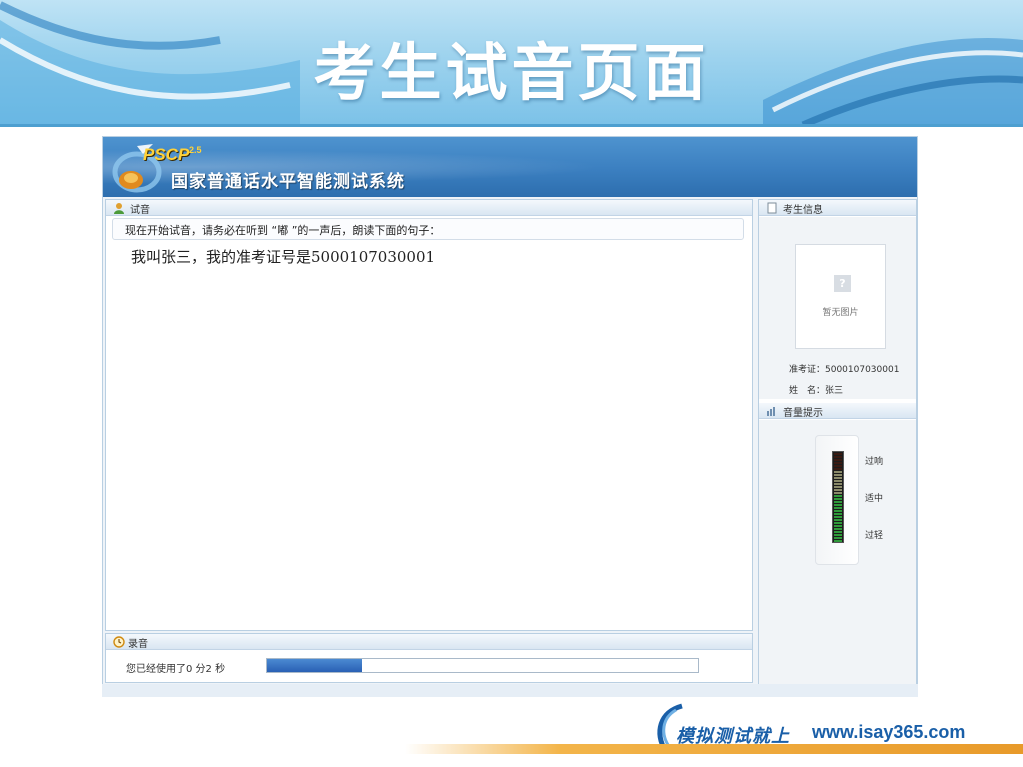  I want to click on record-panel-title: 录音, so click(138, 644).